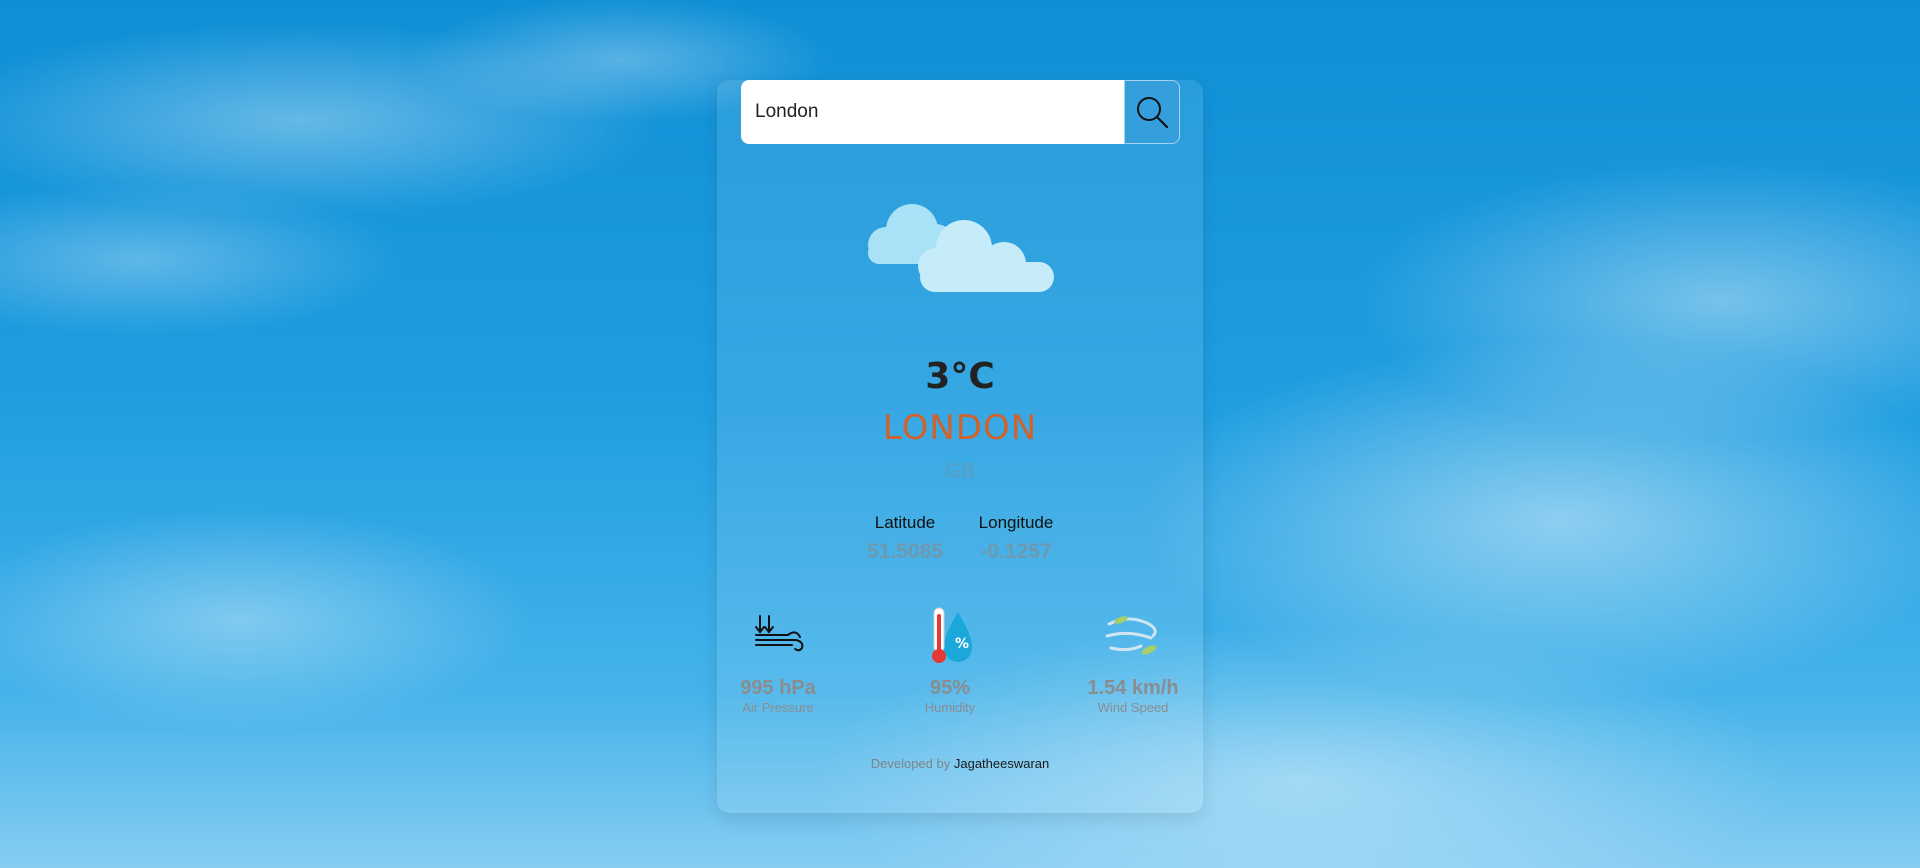  I want to click on temperature: 3°C, so click(960, 376).